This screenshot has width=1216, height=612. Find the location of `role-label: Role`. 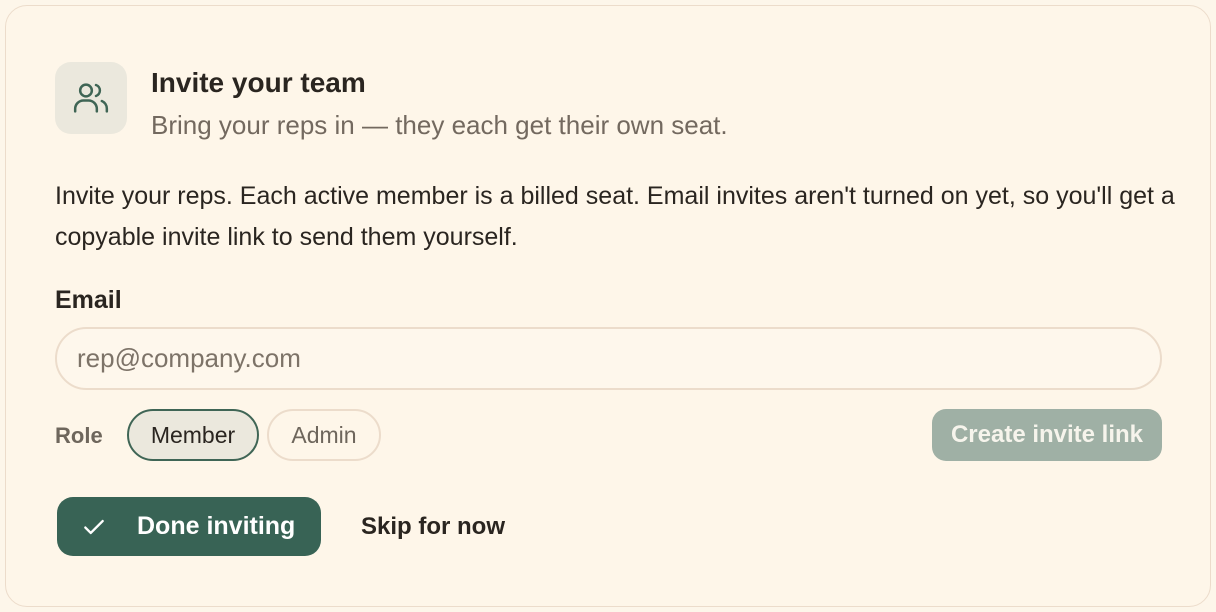

role-label: Role is located at coordinates (79, 435).